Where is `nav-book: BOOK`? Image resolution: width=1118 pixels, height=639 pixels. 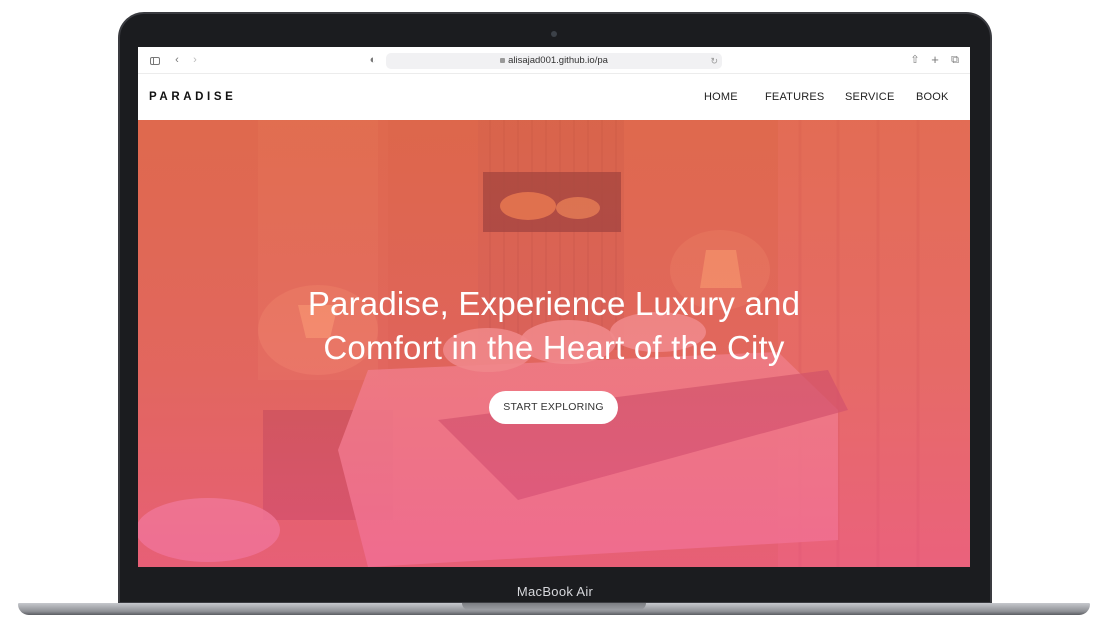
nav-book: BOOK is located at coordinates (932, 97).